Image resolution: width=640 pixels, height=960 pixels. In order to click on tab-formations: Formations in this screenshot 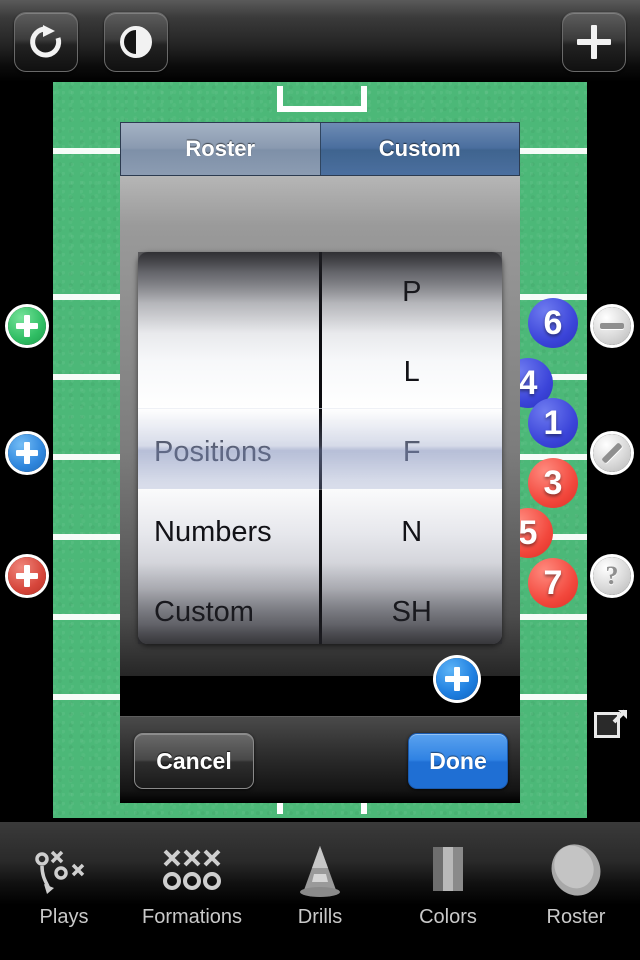, I will do `click(192, 894)`.